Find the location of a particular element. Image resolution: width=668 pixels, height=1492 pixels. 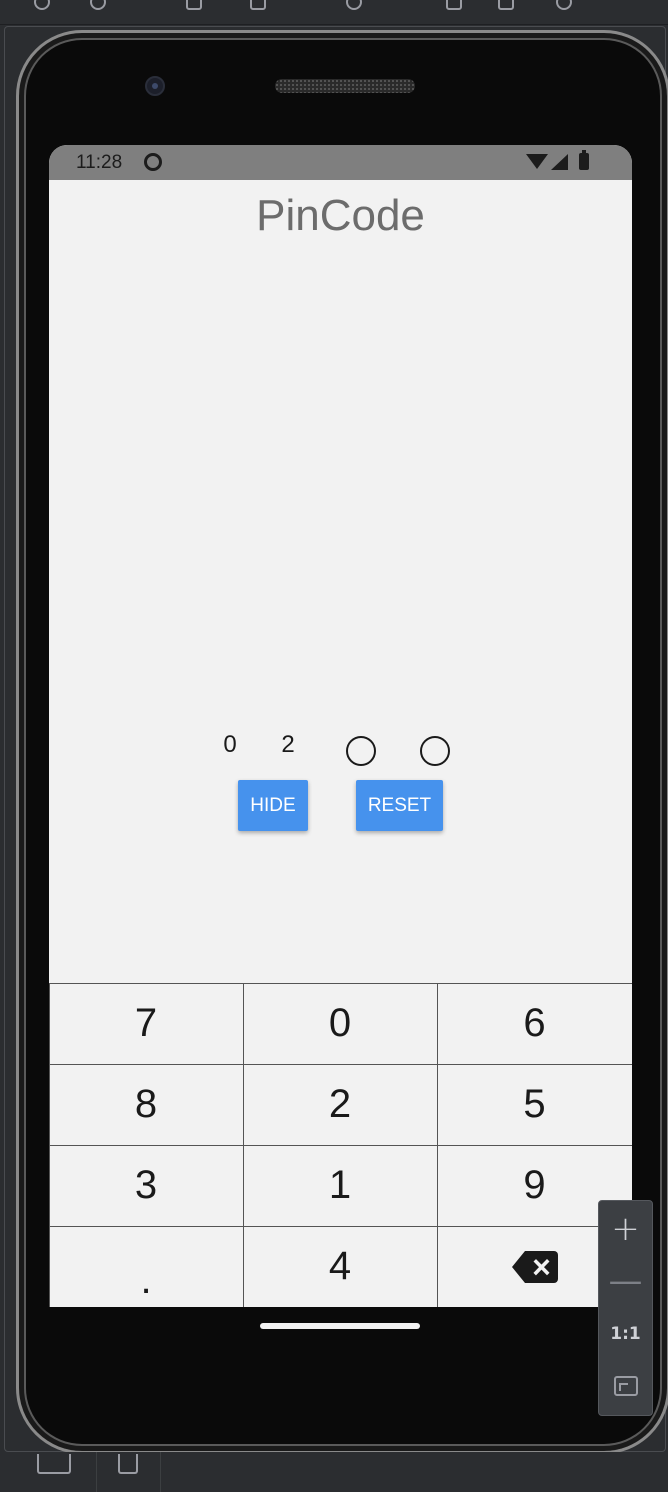

fit-screen-button is located at coordinates (625, 1386).